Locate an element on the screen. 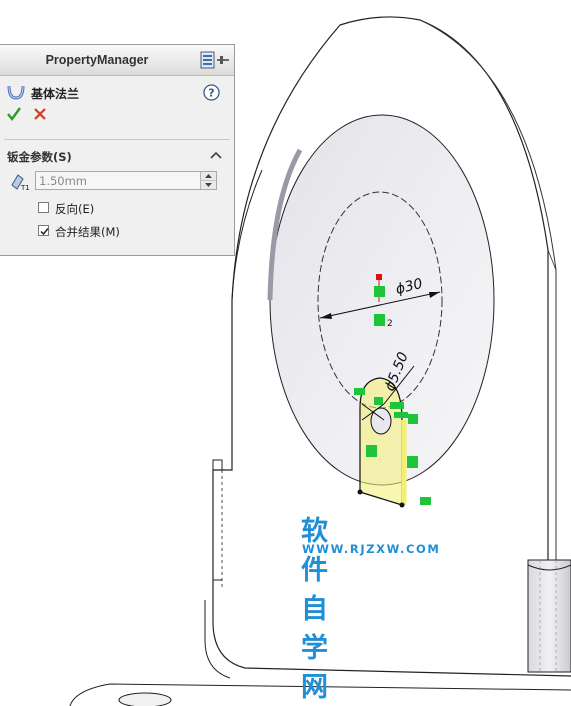  pushpin-icon is located at coordinates (215, 60).